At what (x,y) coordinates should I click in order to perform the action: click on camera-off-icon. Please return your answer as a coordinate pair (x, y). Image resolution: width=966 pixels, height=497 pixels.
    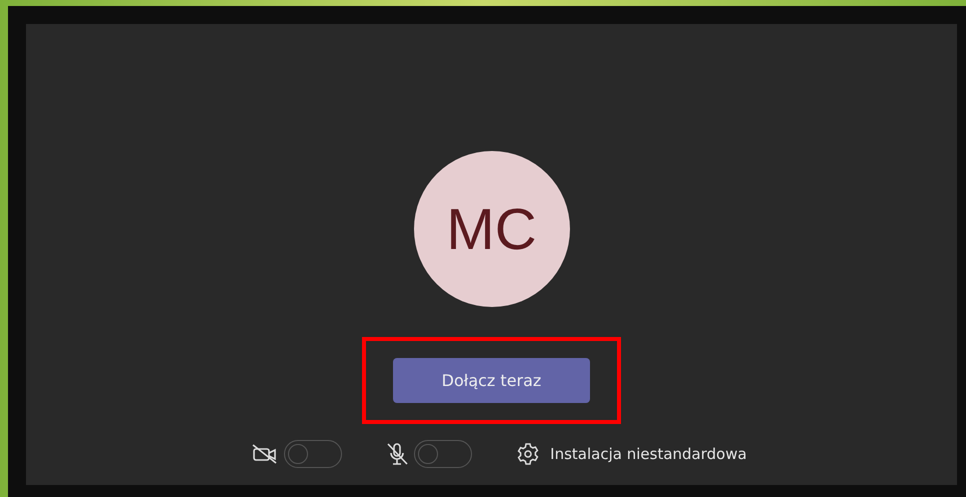
    Looking at the image, I should click on (265, 454).